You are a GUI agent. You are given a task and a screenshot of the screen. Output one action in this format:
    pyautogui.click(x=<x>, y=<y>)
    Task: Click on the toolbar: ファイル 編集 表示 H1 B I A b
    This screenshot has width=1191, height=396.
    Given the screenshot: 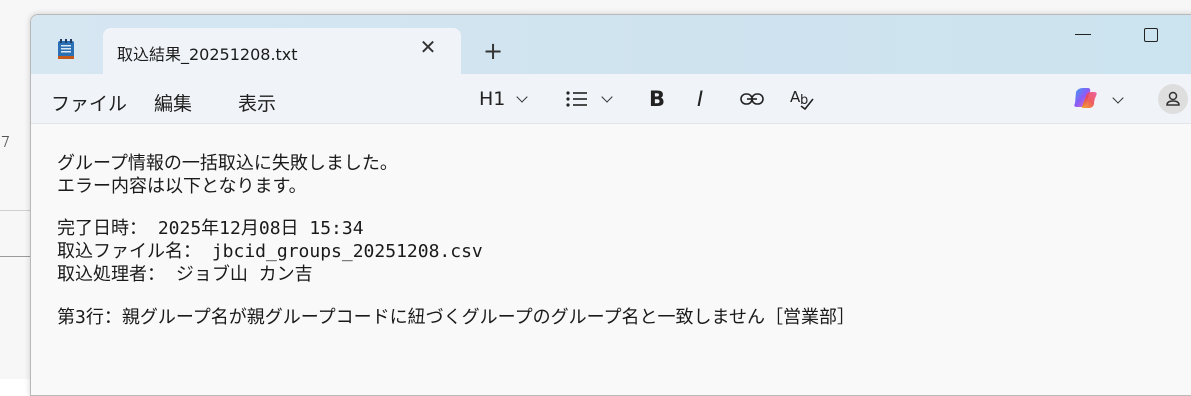 What is the action you would take?
    pyautogui.click(x=611, y=99)
    